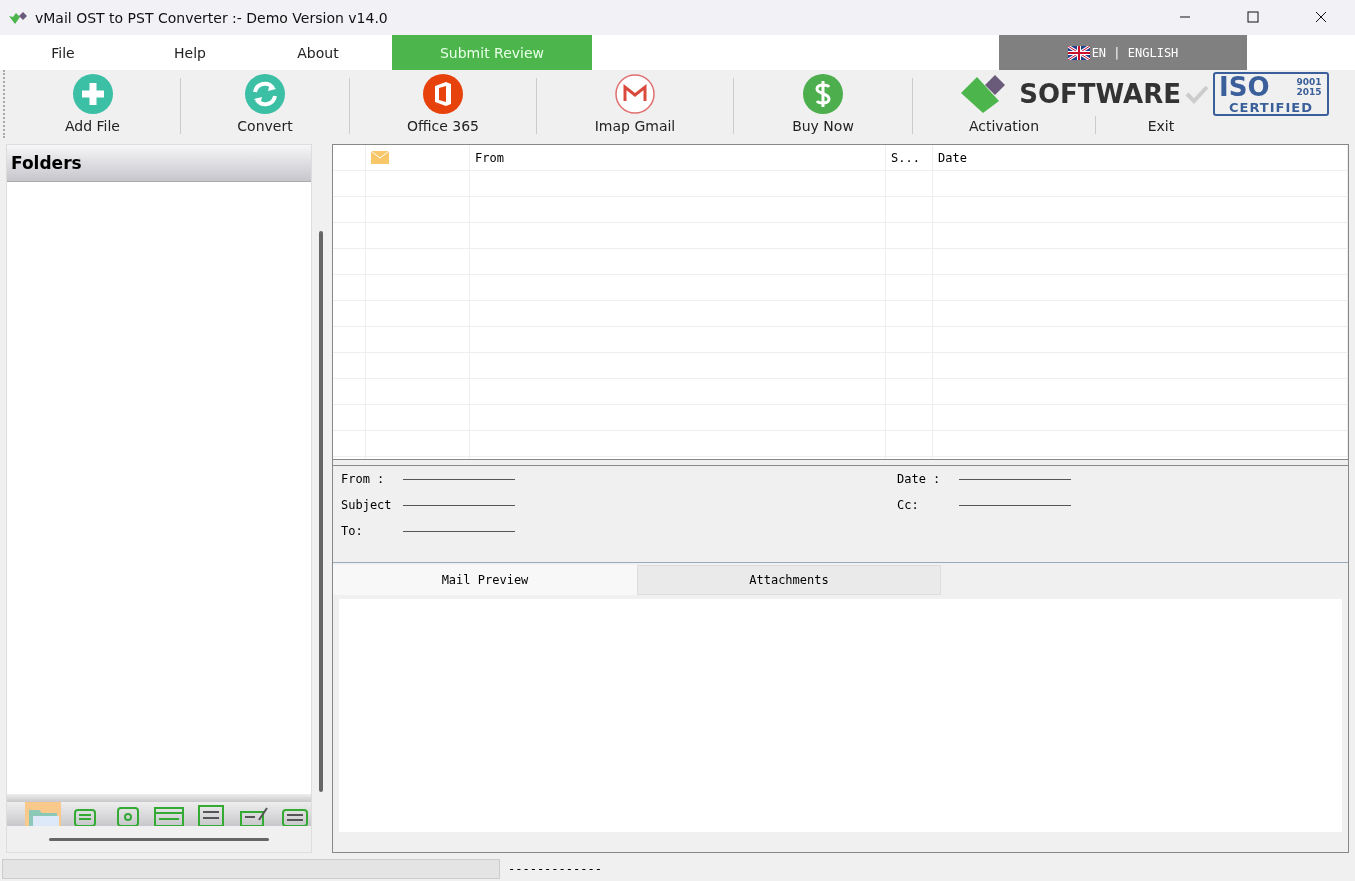 The image size is (1355, 881). What do you see at coordinates (443, 94) in the screenshot?
I see `office-icon` at bounding box center [443, 94].